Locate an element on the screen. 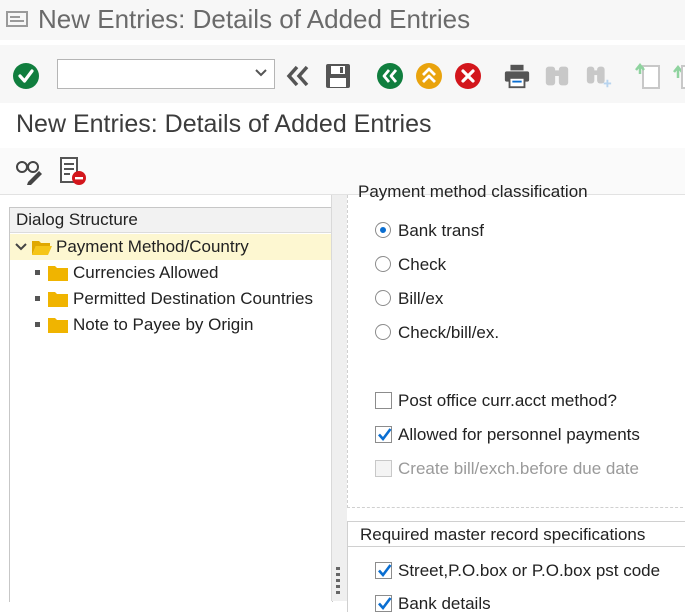 Image resolution: width=685 pixels, height=616 pixels. tree-label: Permitted Destination Countries is located at coordinates (193, 298).